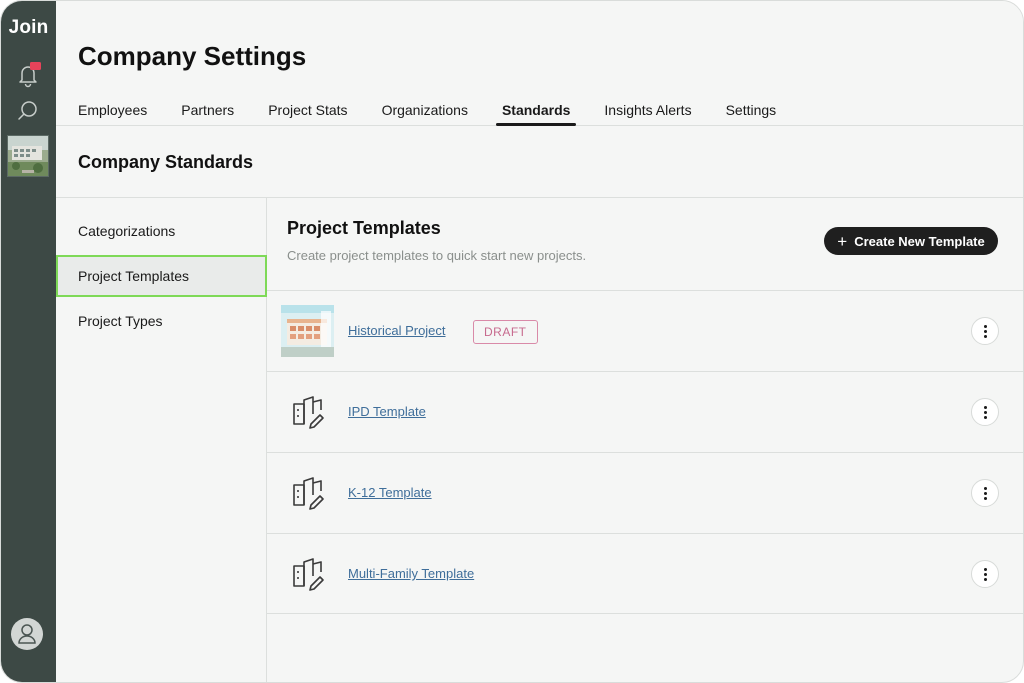  Describe the element at coordinates (751, 114) in the screenshot. I see `tab-settings: Settings` at that location.